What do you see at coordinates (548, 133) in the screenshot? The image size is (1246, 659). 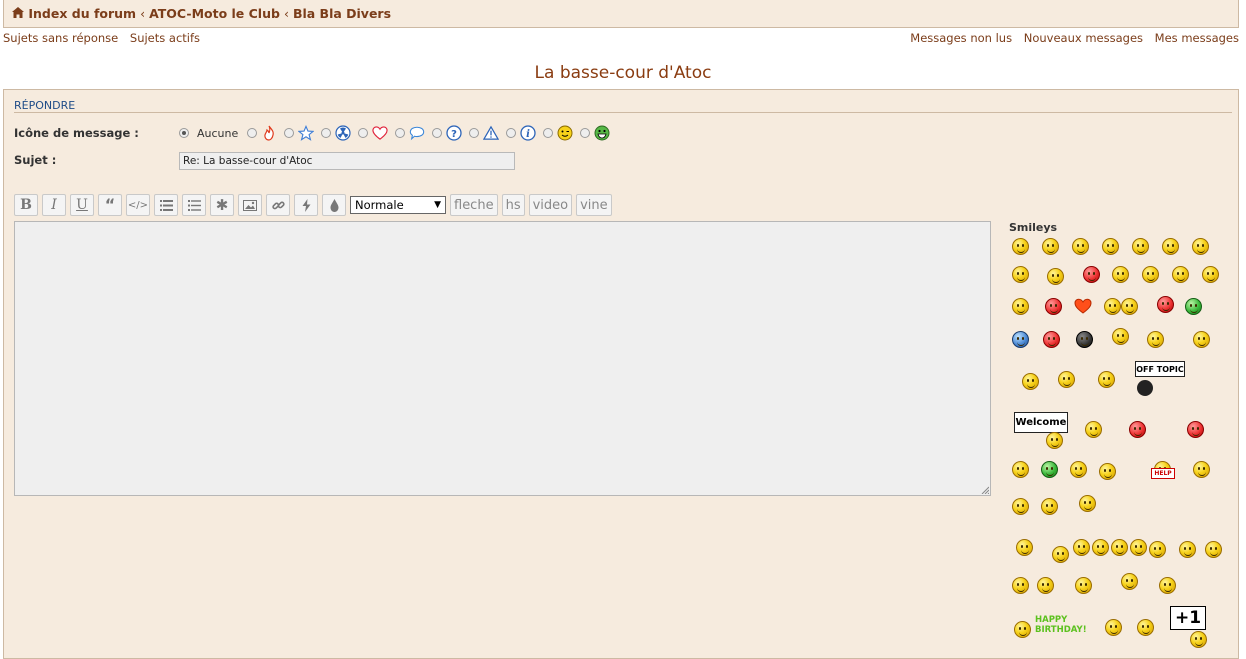 I see `icon-radio-wink` at bounding box center [548, 133].